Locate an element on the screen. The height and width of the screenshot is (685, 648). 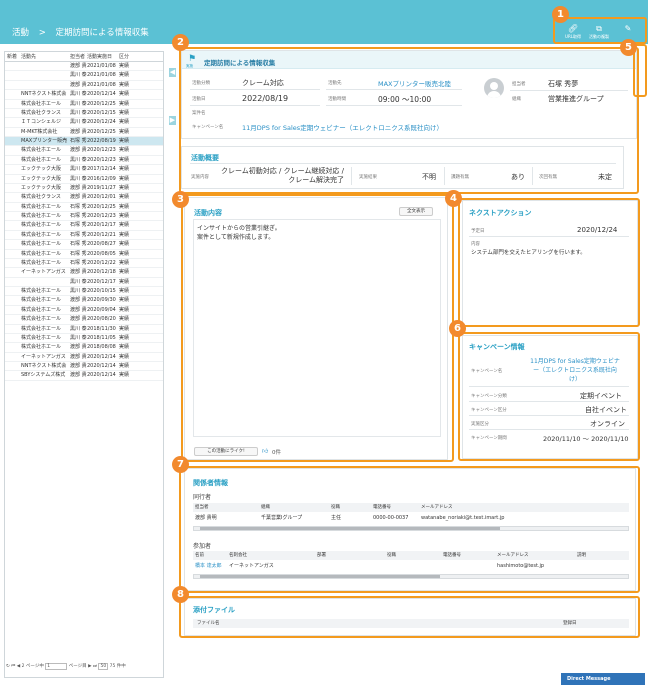
list-item: 株式会社ホエール 渡部 貴 2020/09/30 実績 is located at coordinates (84, 301).